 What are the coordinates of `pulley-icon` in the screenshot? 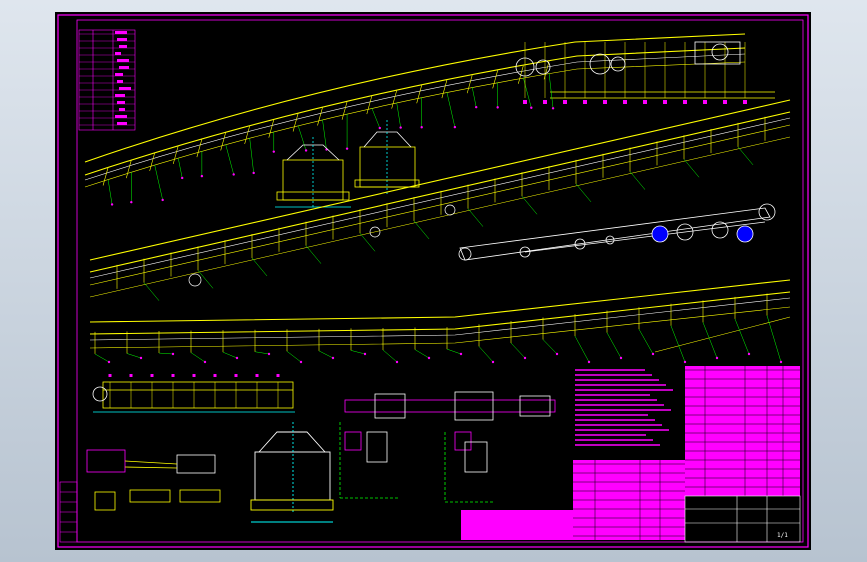 It's located at (465, 254).